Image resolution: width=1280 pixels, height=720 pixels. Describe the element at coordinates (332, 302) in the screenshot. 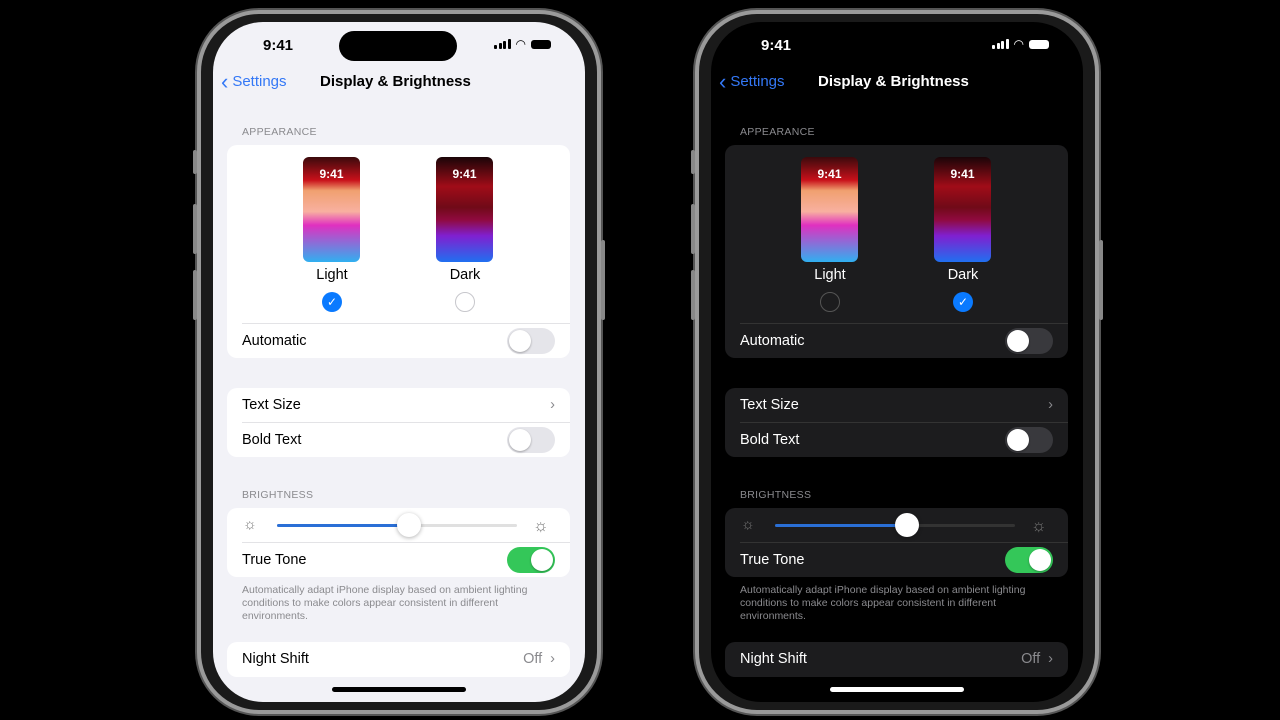

I see `light-radio: ✓` at that location.